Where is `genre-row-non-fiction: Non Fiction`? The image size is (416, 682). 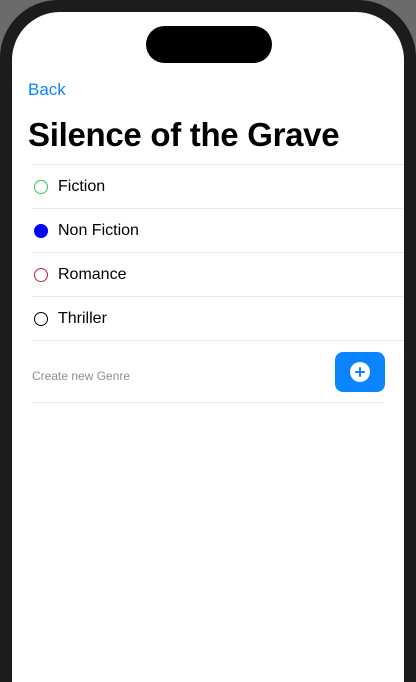
genre-row-non-fiction: Non Fiction is located at coordinates (218, 231).